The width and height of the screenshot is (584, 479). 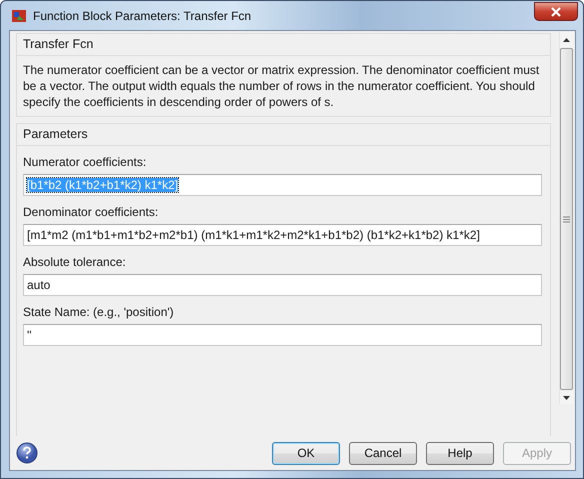 What do you see at coordinates (460, 453) in the screenshot?
I see `dialog-button: Help` at bounding box center [460, 453].